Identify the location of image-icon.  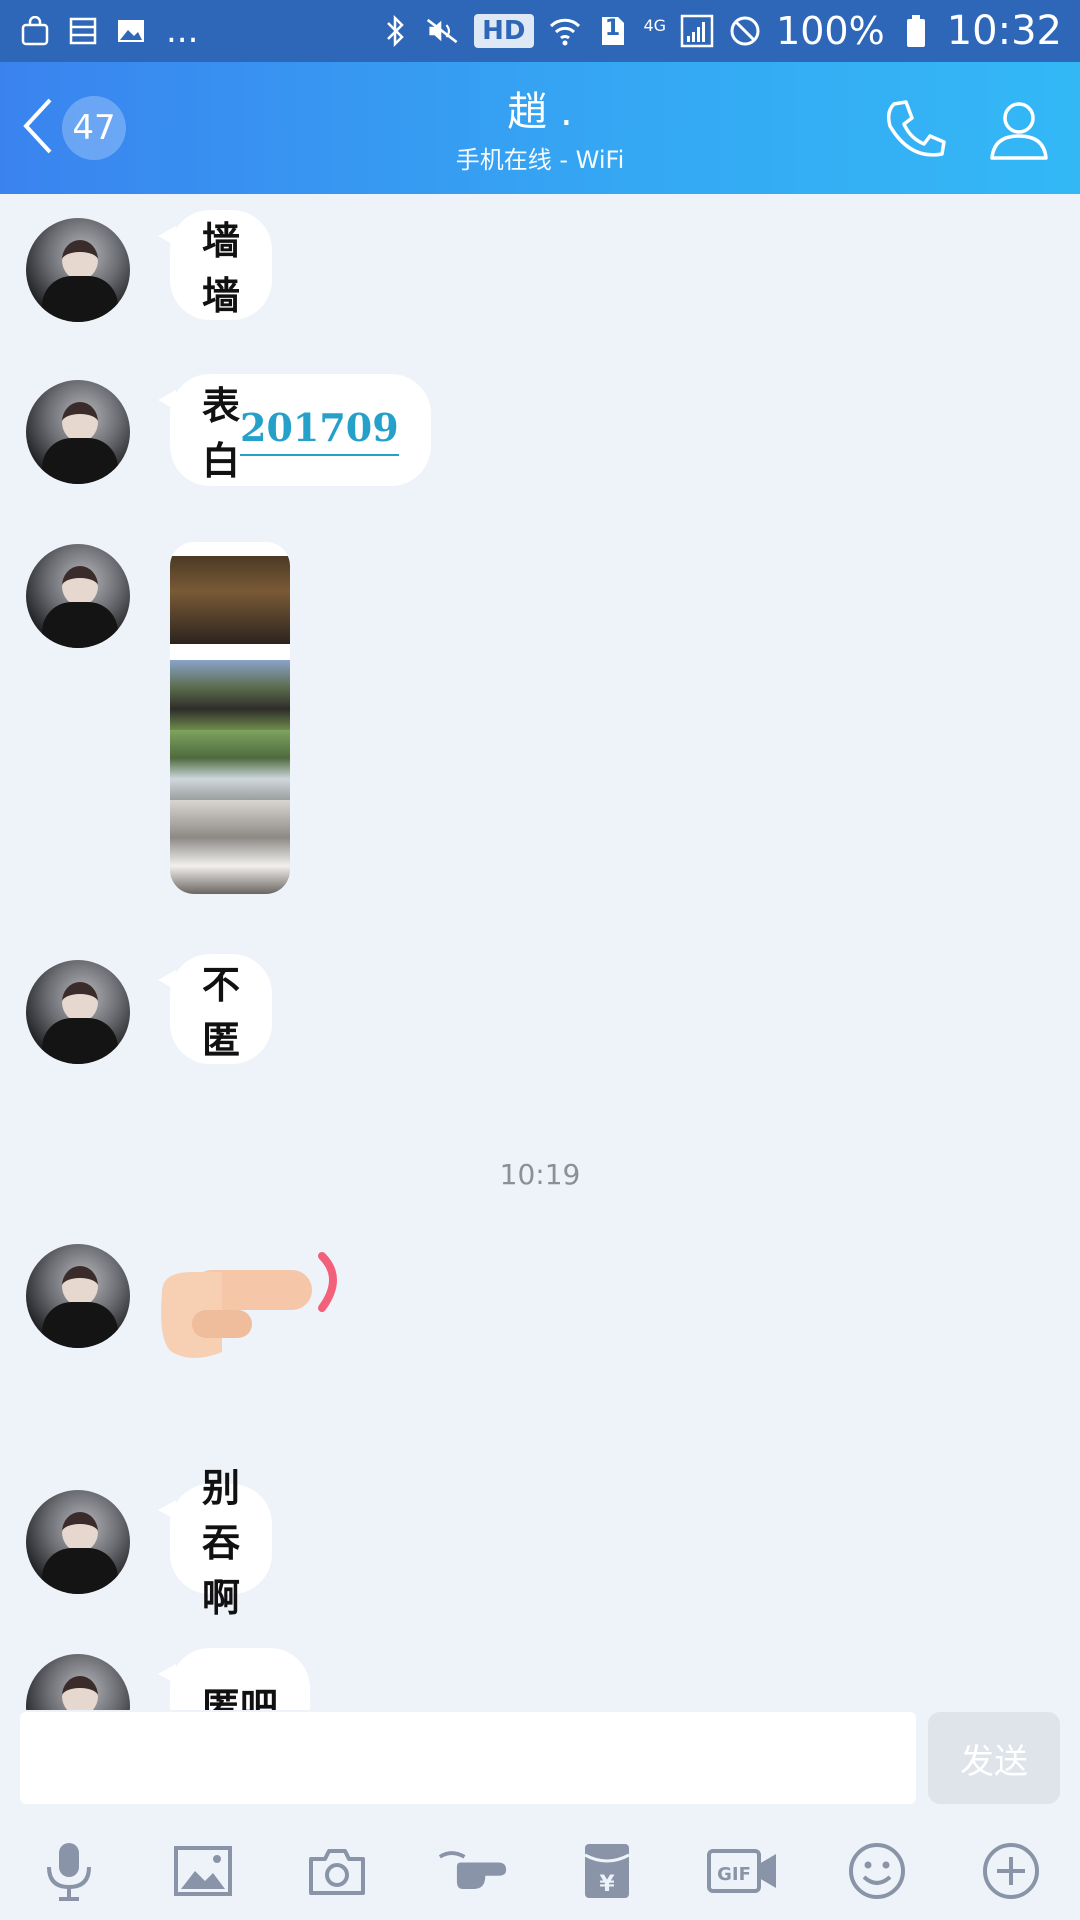
(203, 1871).